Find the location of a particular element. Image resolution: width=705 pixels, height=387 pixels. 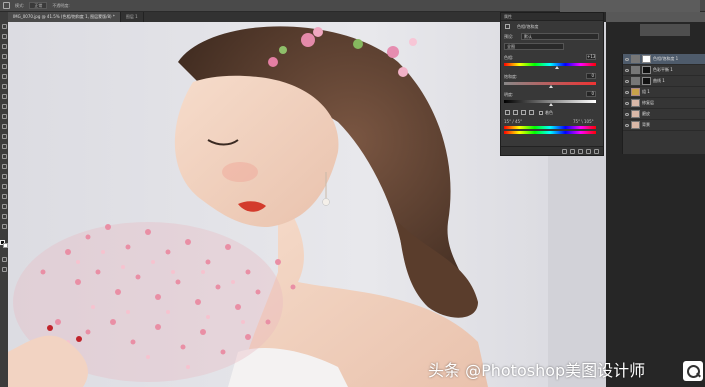

shape-tool-icon is located at coordinates (4, 196).